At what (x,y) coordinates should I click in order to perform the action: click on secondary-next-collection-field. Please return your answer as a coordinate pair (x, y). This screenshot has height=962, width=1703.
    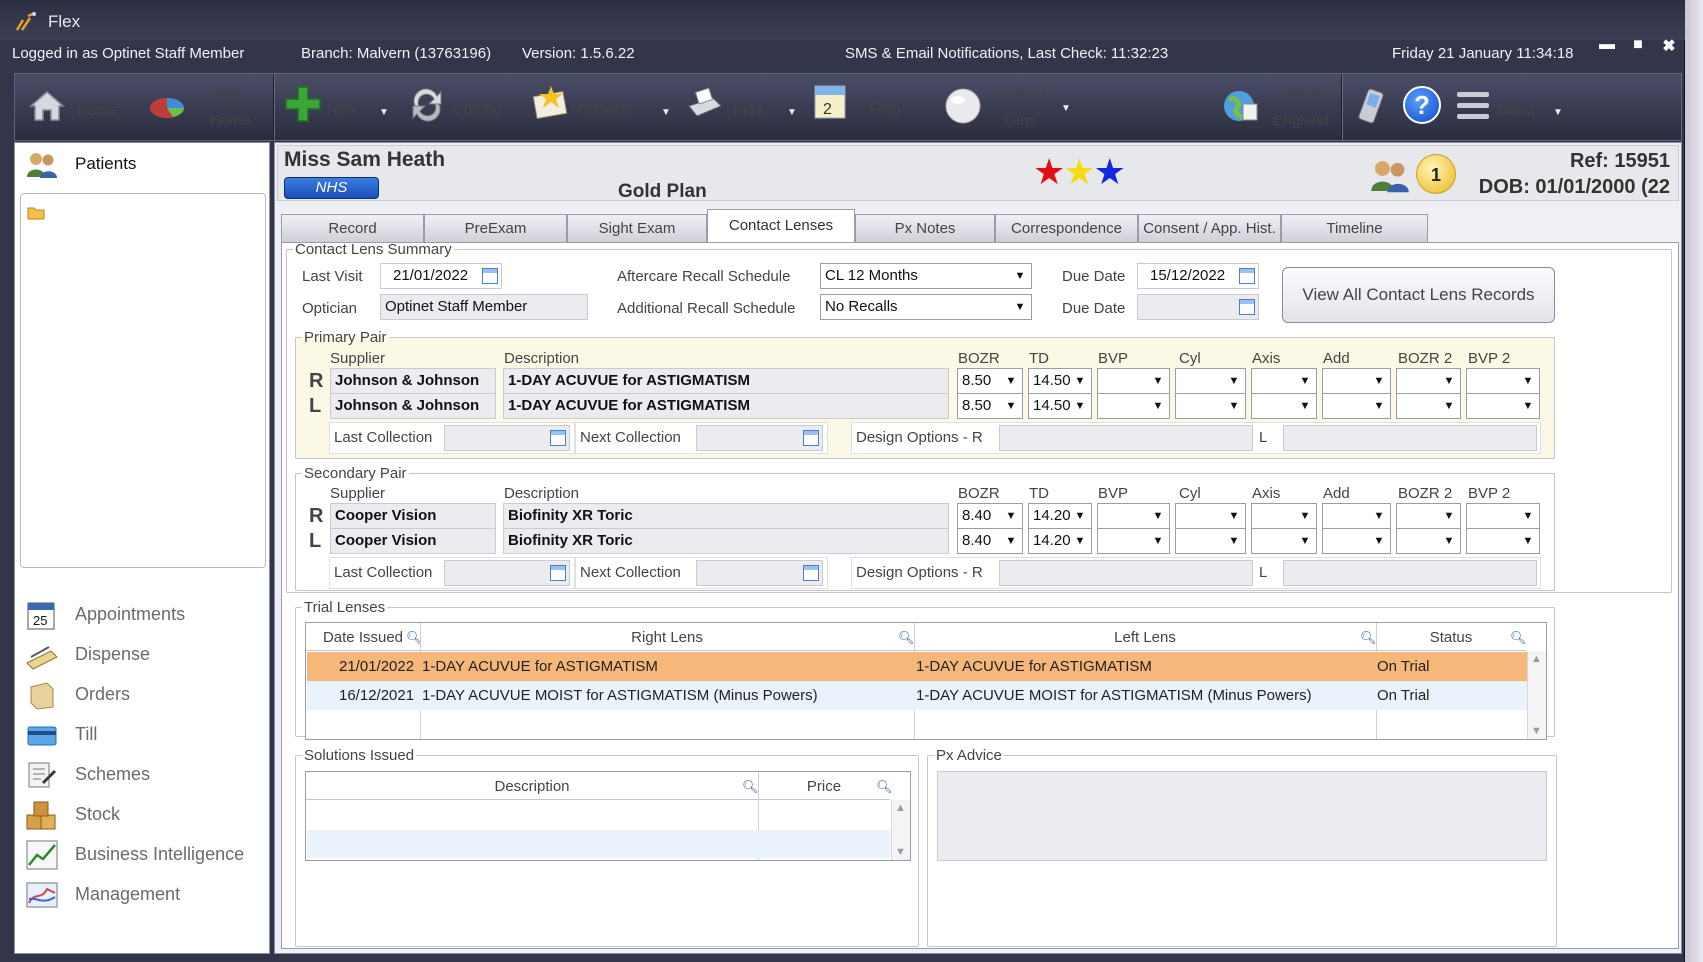
    Looking at the image, I should click on (759, 573).